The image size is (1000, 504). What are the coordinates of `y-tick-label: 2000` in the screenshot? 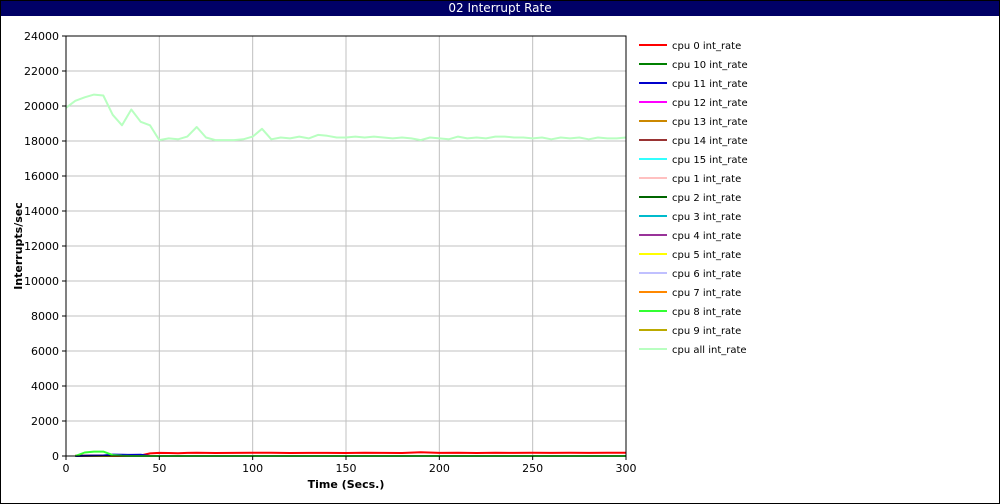 It's located at (45, 421).